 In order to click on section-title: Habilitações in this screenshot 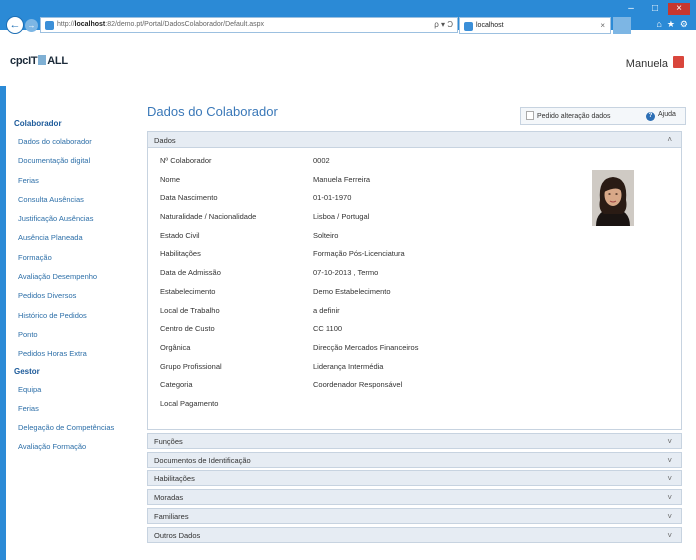, I will do `click(174, 479)`.